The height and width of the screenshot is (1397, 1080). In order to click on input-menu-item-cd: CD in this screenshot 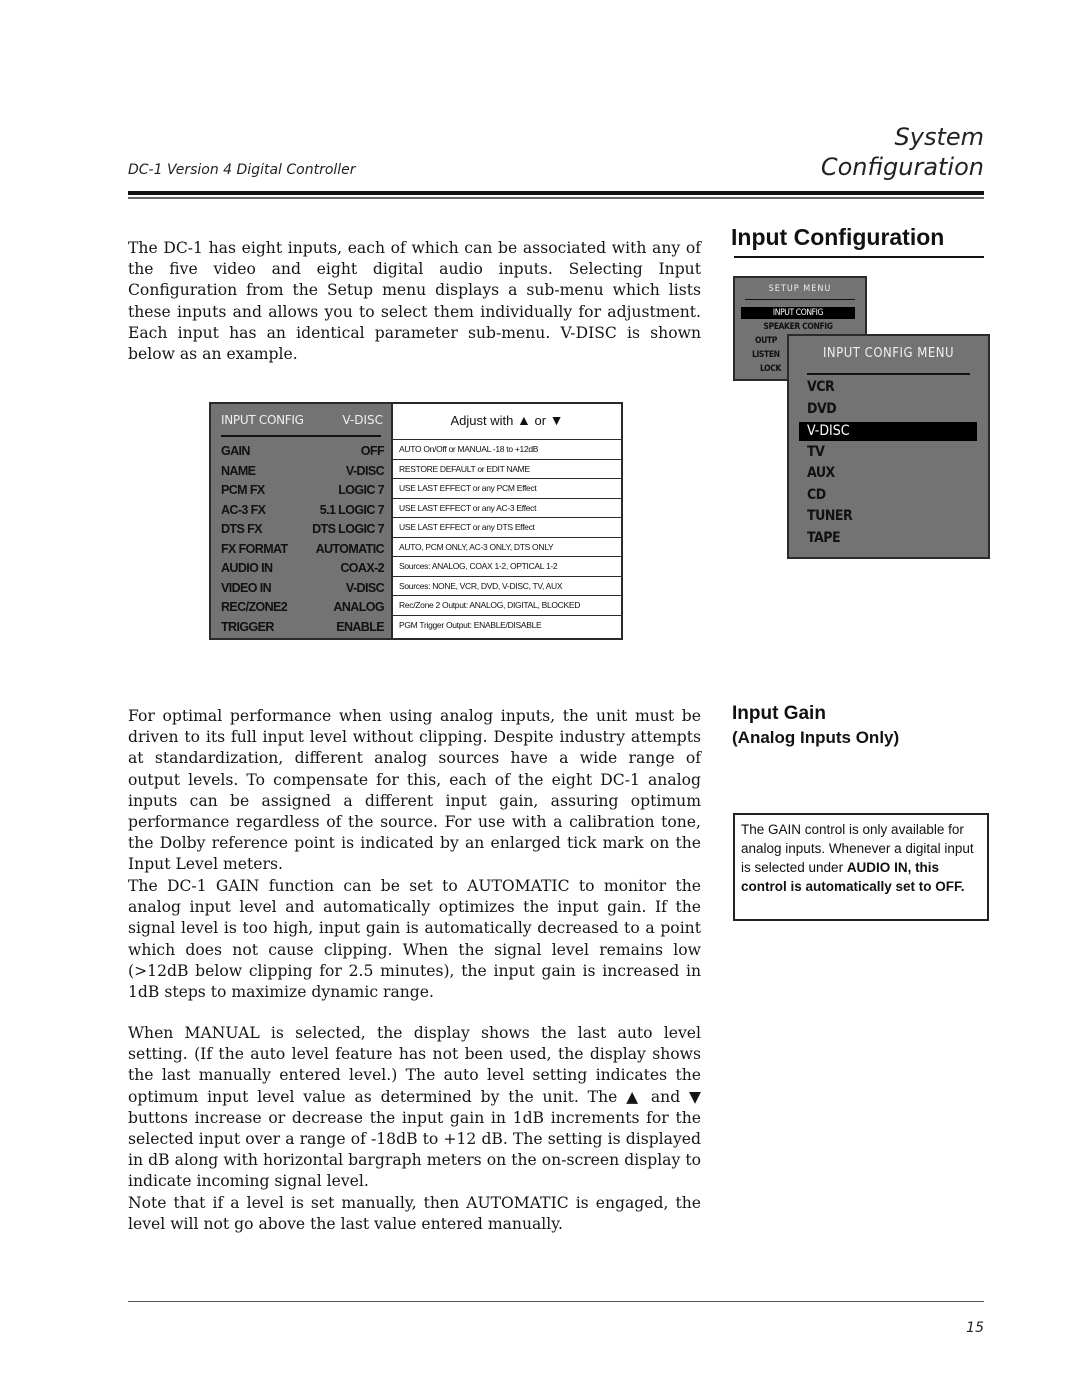, I will do `click(816, 495)`.